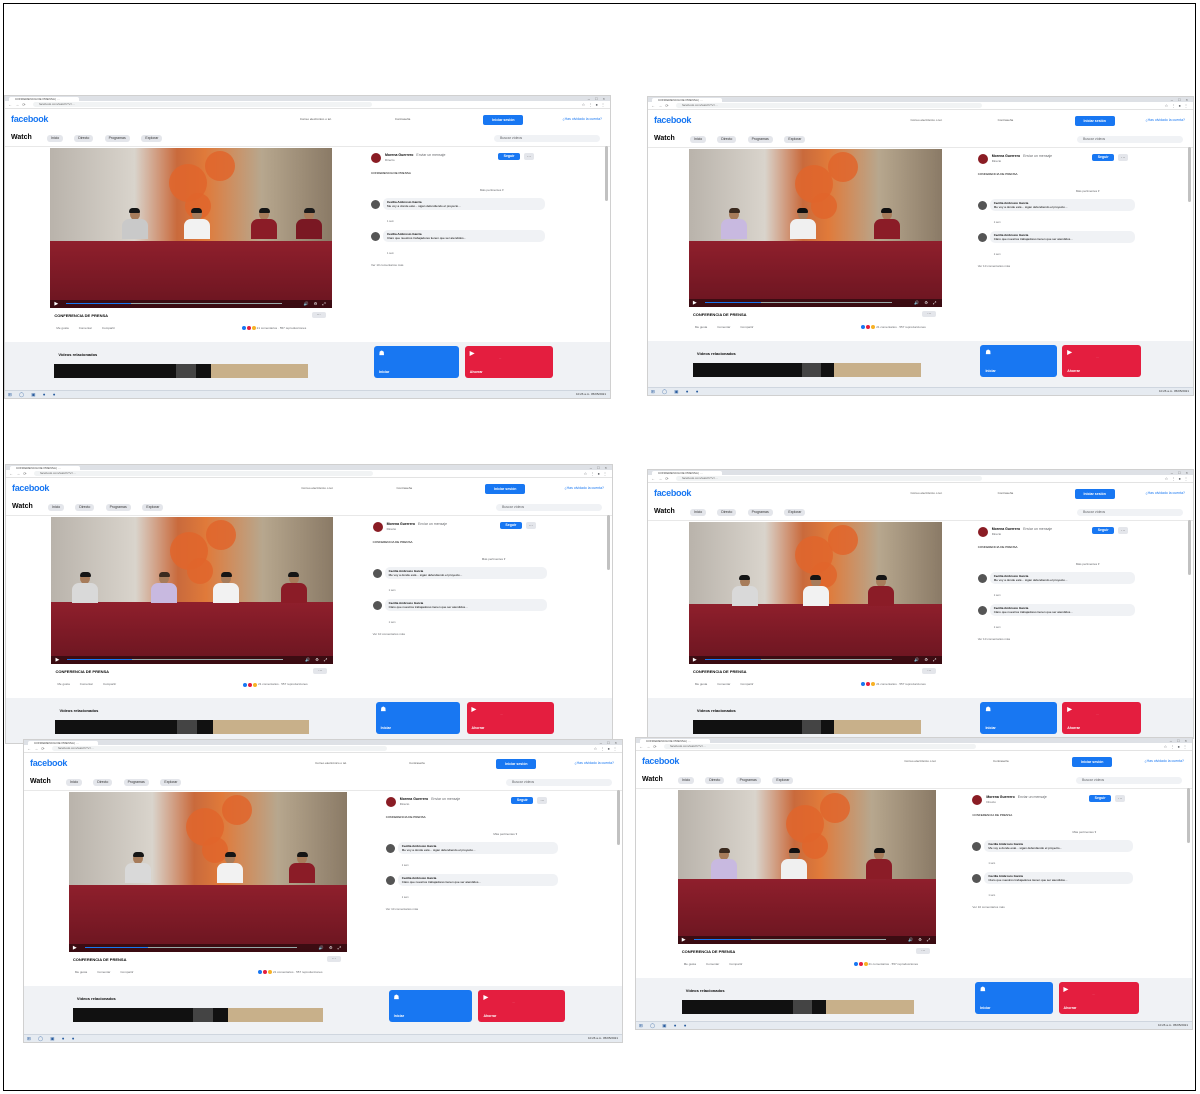 The height and width of the screenshot is (1094, 1200). I want to click on password-field: Contraseña, so click(417, 763).